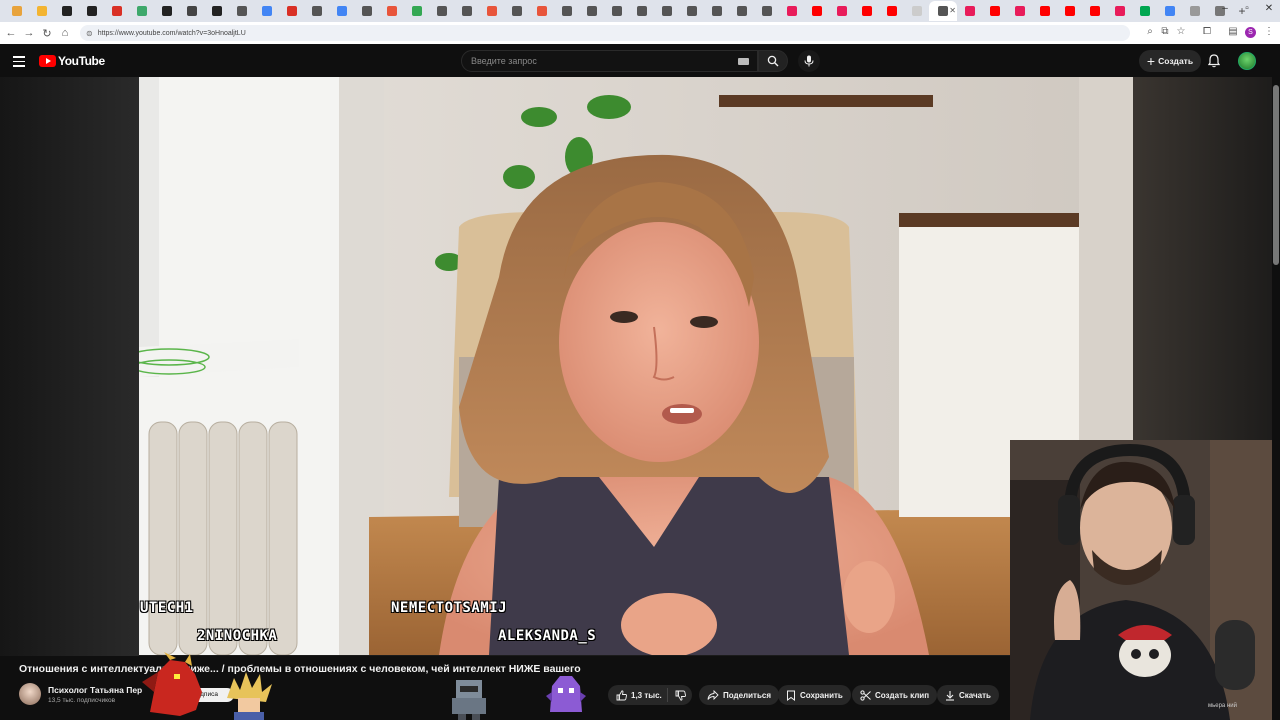  What do you see at coordinates (592, 61) in the screenshot?
I see `search-input` at bounding box center [592, 61].